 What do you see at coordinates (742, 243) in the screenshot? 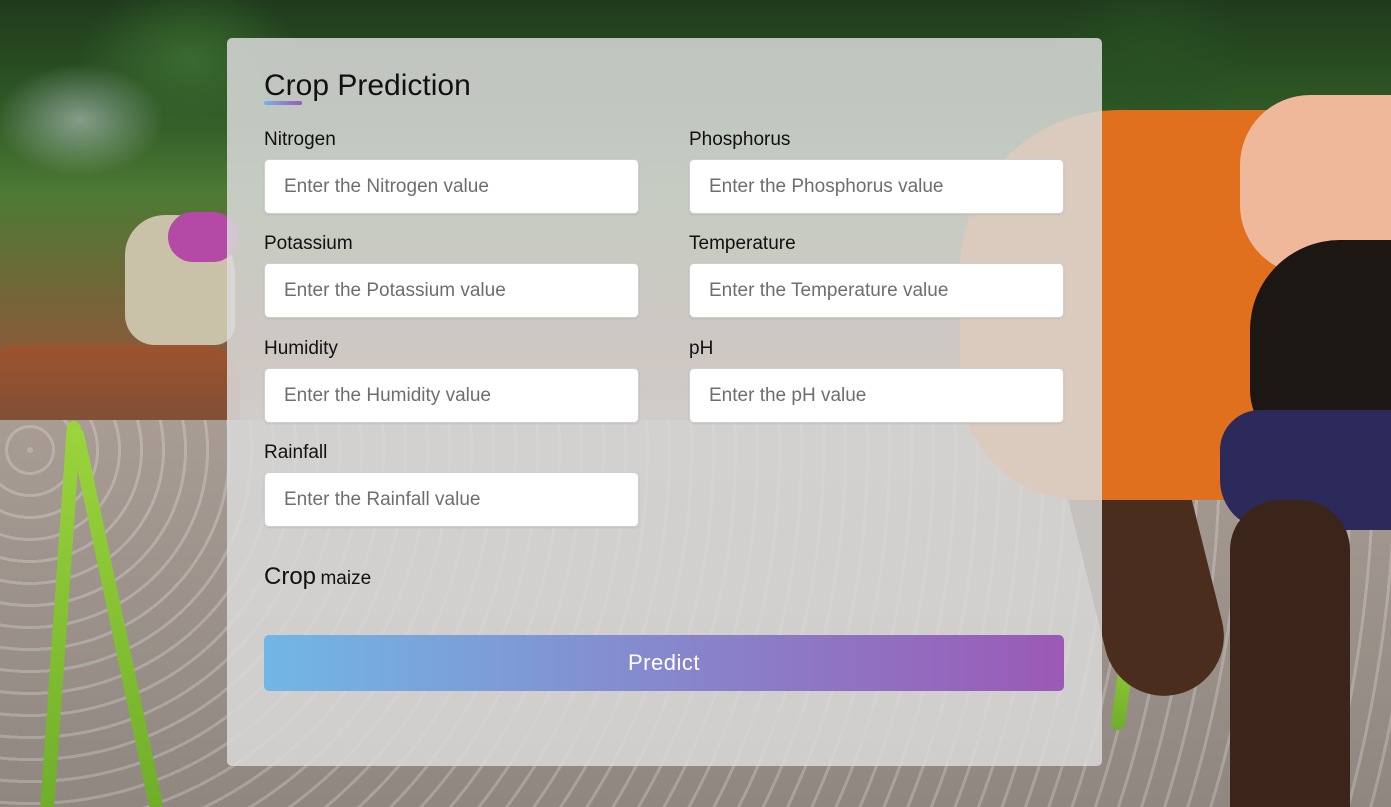
I see `temperature-label: Temperature` at bounding box center [742, 243].